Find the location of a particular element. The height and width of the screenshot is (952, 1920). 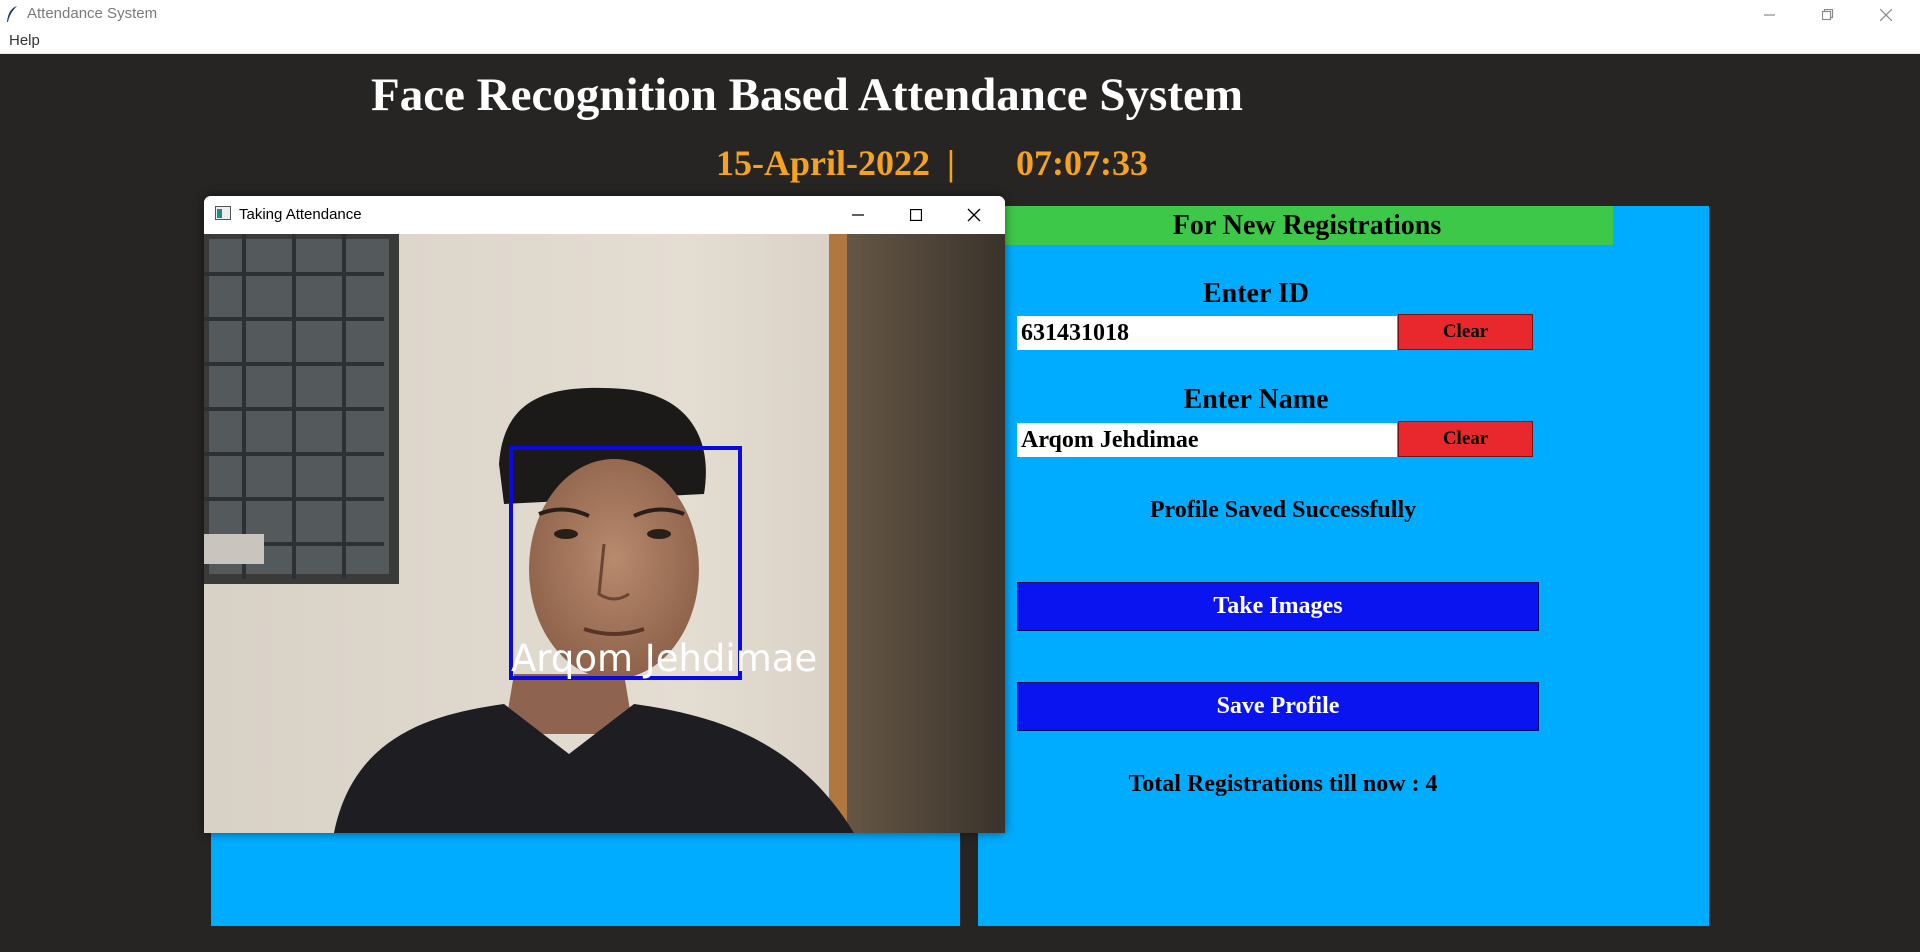

close-button is located at coordinates (1886, 14).